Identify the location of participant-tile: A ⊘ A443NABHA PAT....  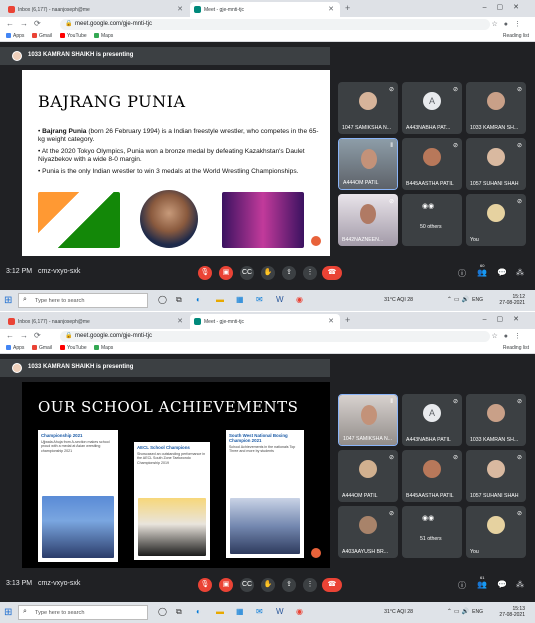
(432, 108).